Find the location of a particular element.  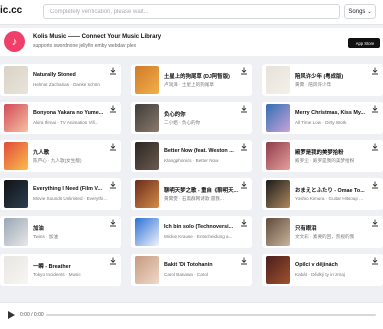

song-title: 加油 is located at coordinates (38, 229).